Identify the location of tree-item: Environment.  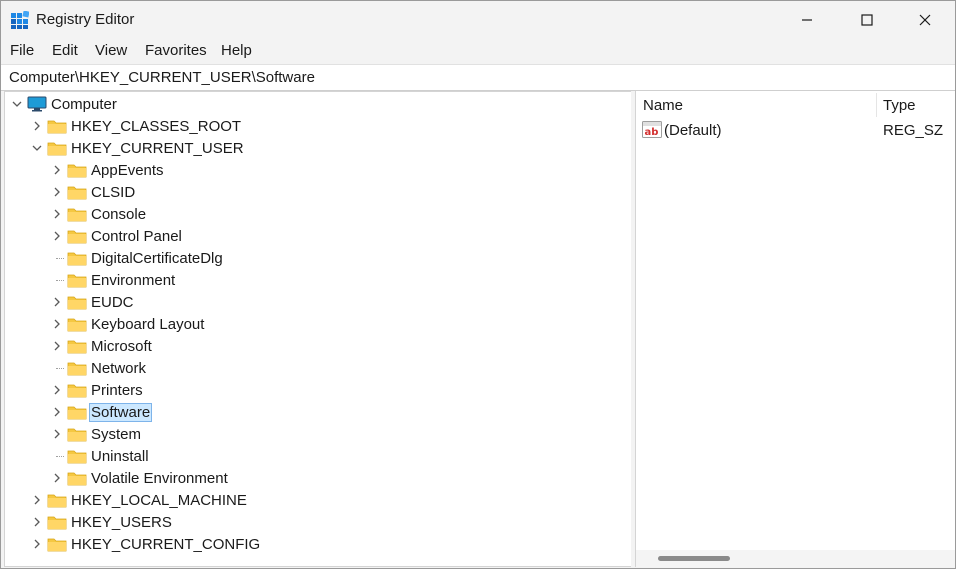
(305, 280).